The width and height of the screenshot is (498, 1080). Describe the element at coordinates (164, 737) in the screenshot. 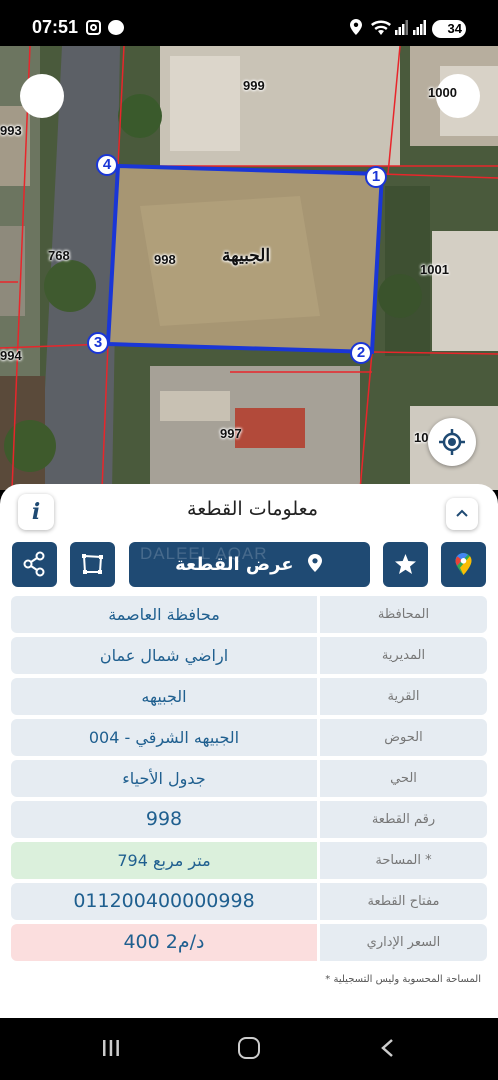

I see `basin-value: الجبيهه الشرقي - 004` at that location.